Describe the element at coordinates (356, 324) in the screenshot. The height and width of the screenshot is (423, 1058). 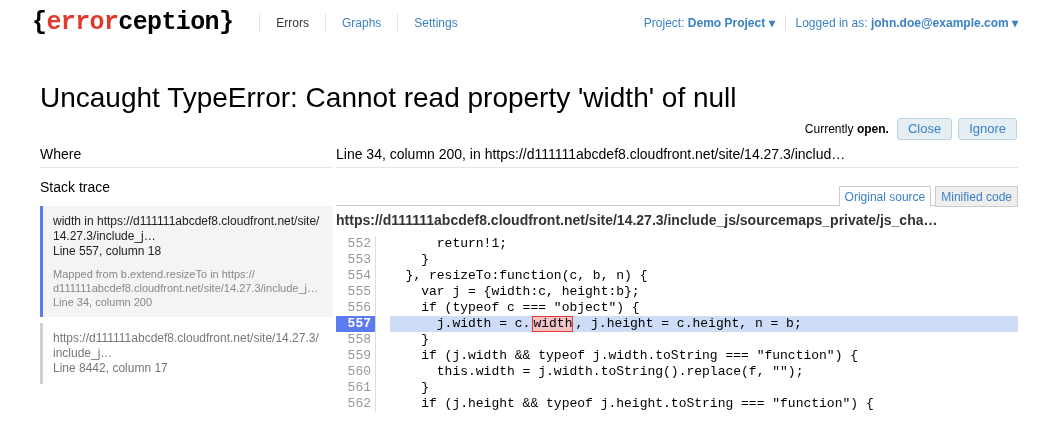
I see `line-number: 557` at that location.